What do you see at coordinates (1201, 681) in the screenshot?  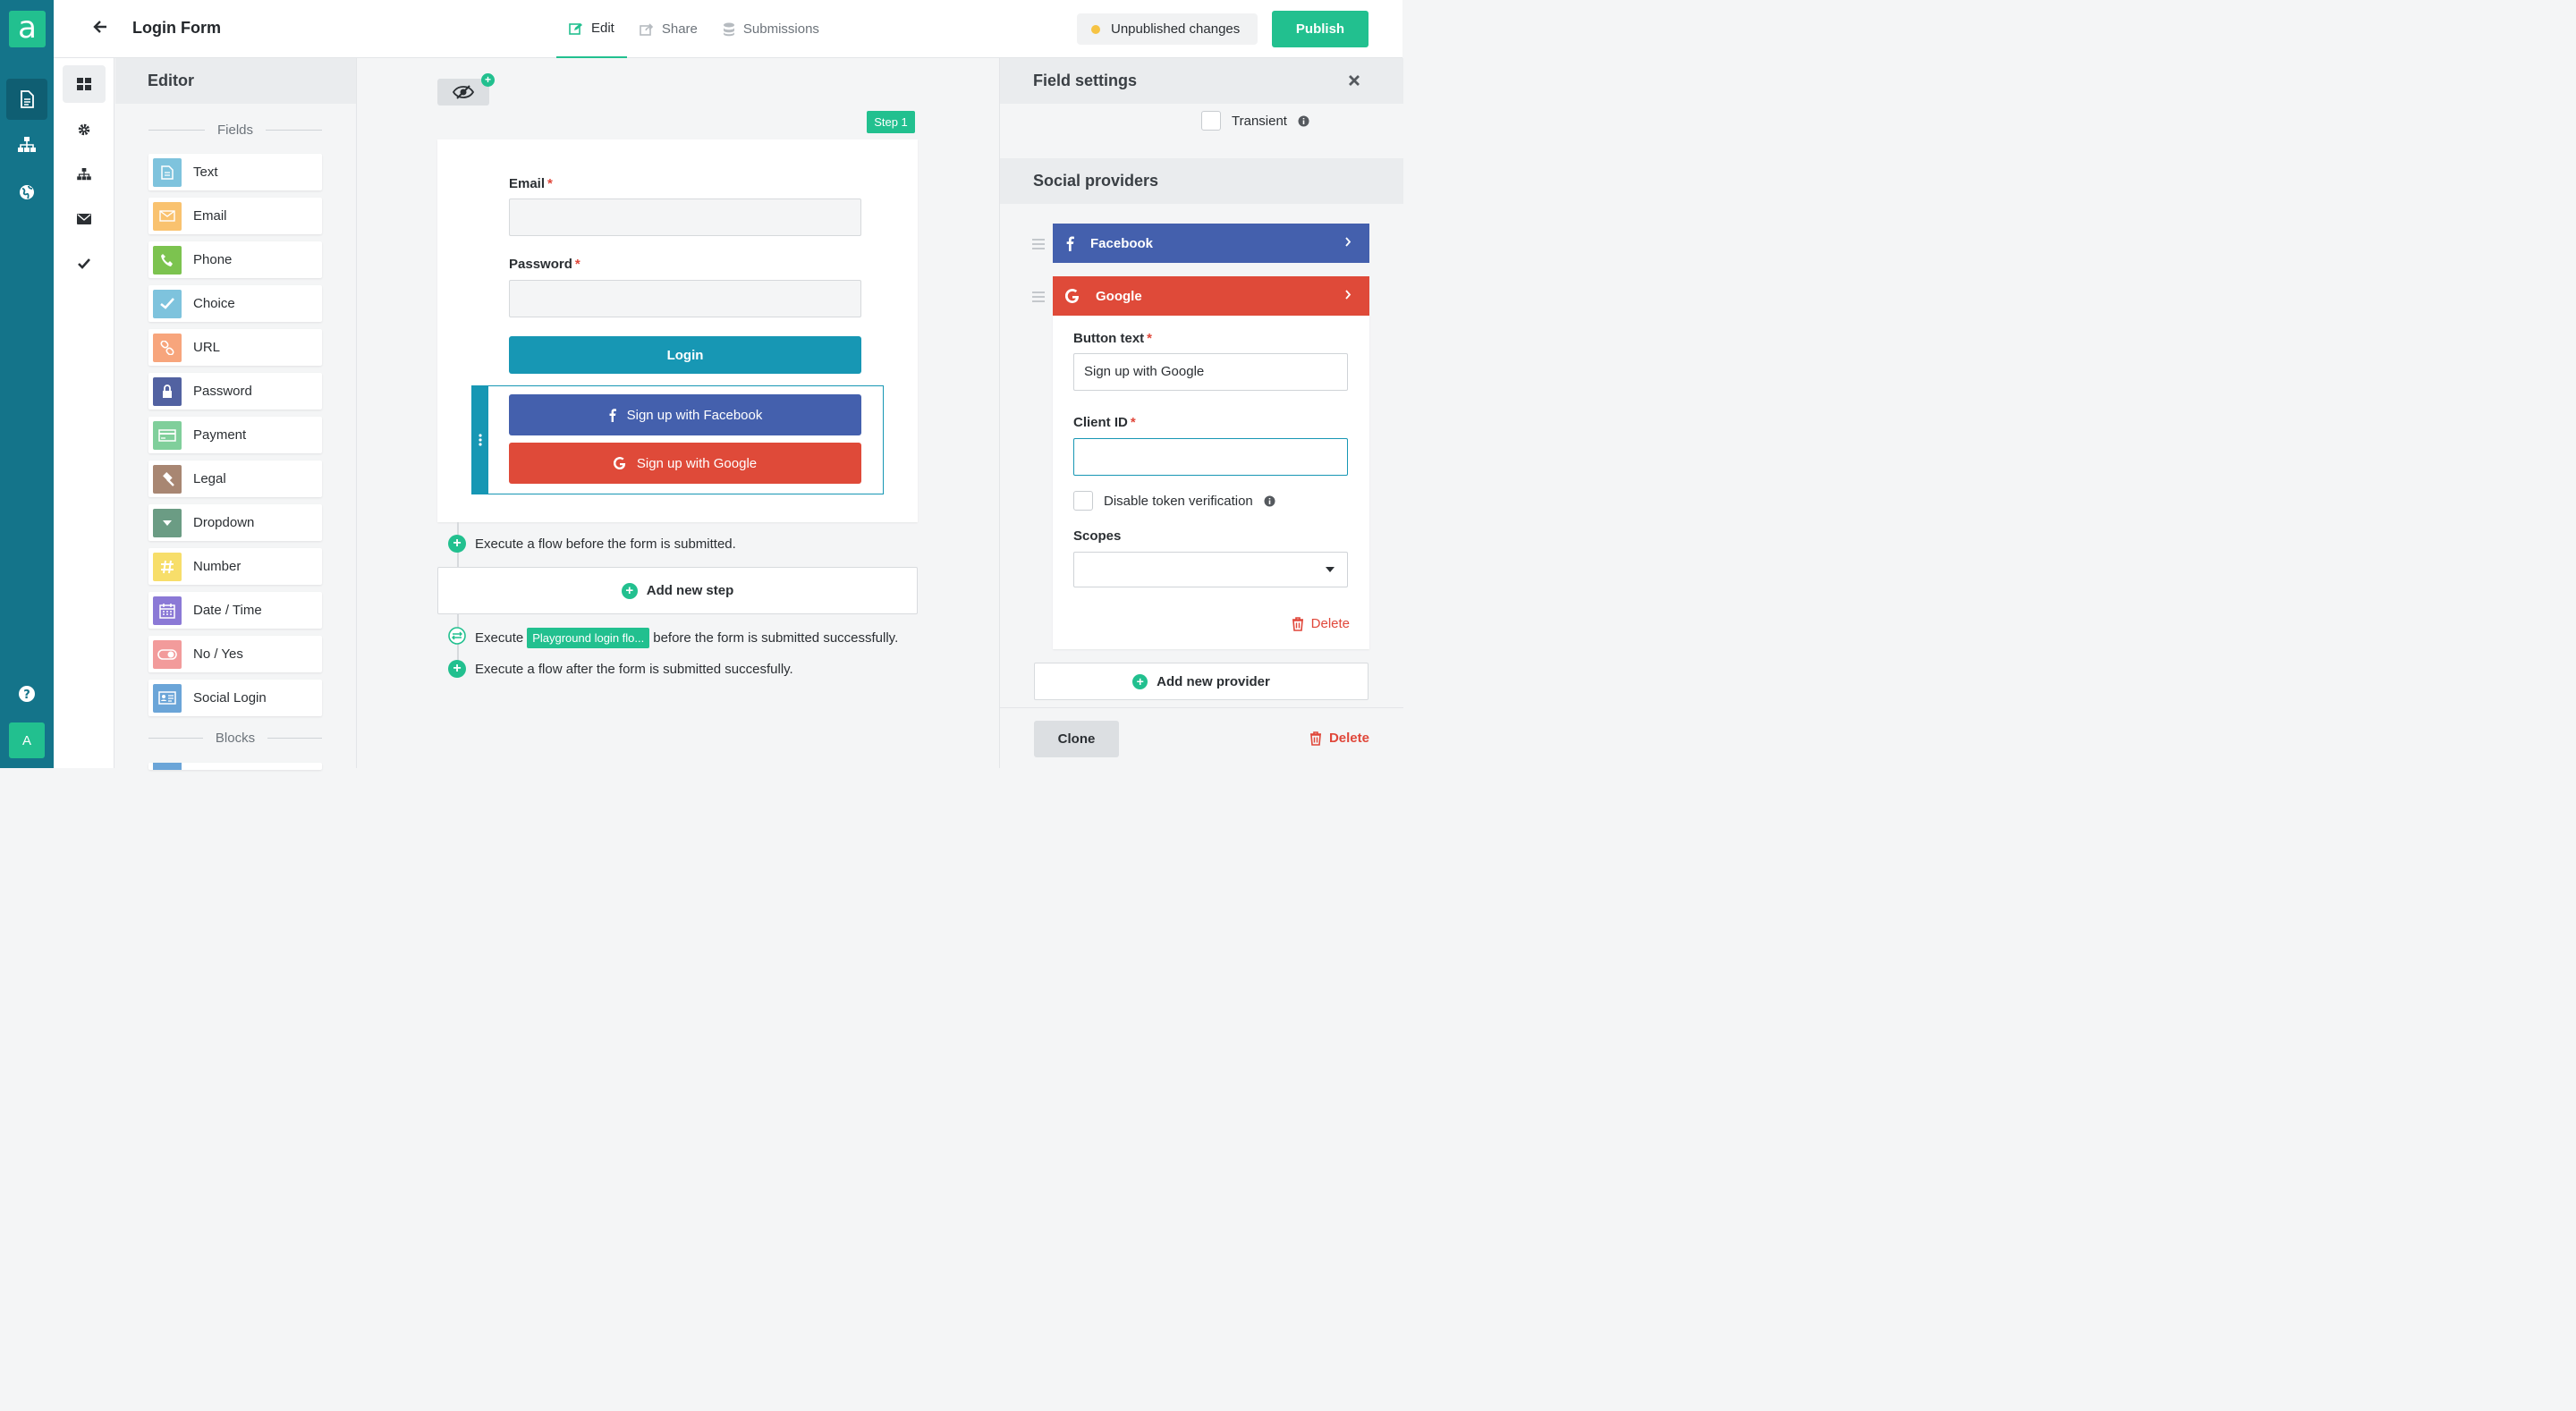 I see `add-new-provider-button: + Add new provider` at bounding box center [1201, 681].